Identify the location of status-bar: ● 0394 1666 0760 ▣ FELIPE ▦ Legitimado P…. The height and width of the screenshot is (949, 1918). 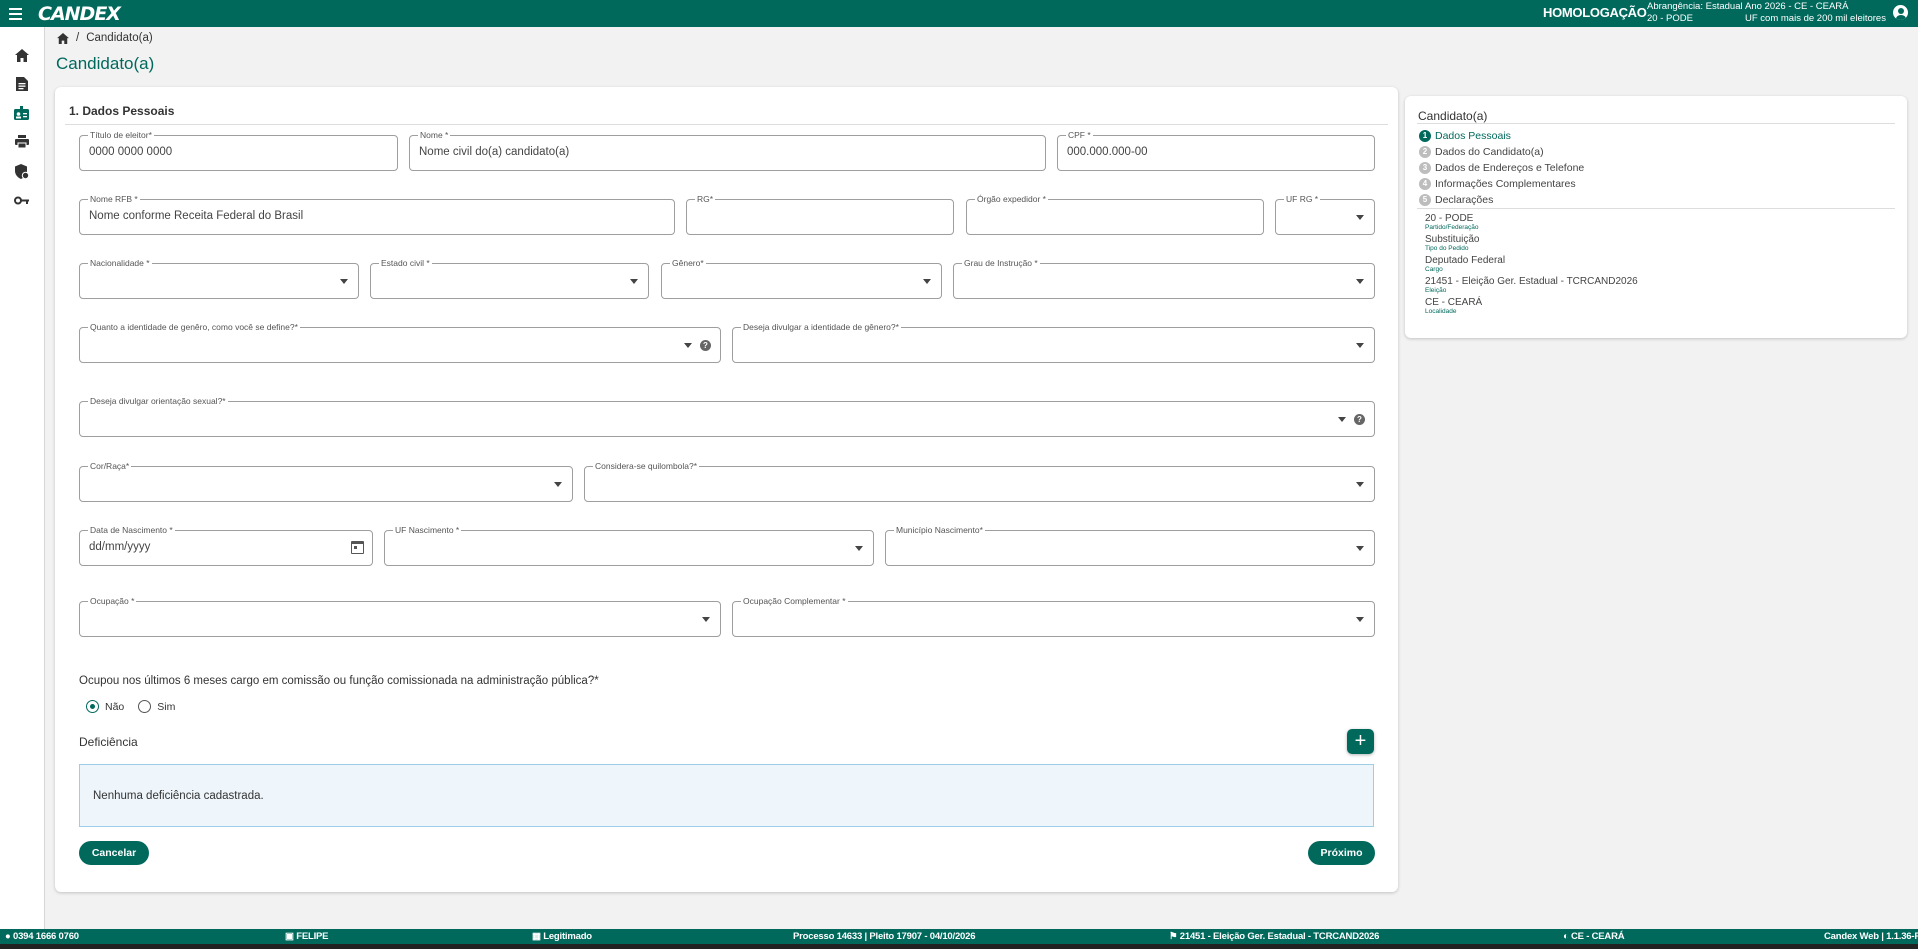
(959, 936).